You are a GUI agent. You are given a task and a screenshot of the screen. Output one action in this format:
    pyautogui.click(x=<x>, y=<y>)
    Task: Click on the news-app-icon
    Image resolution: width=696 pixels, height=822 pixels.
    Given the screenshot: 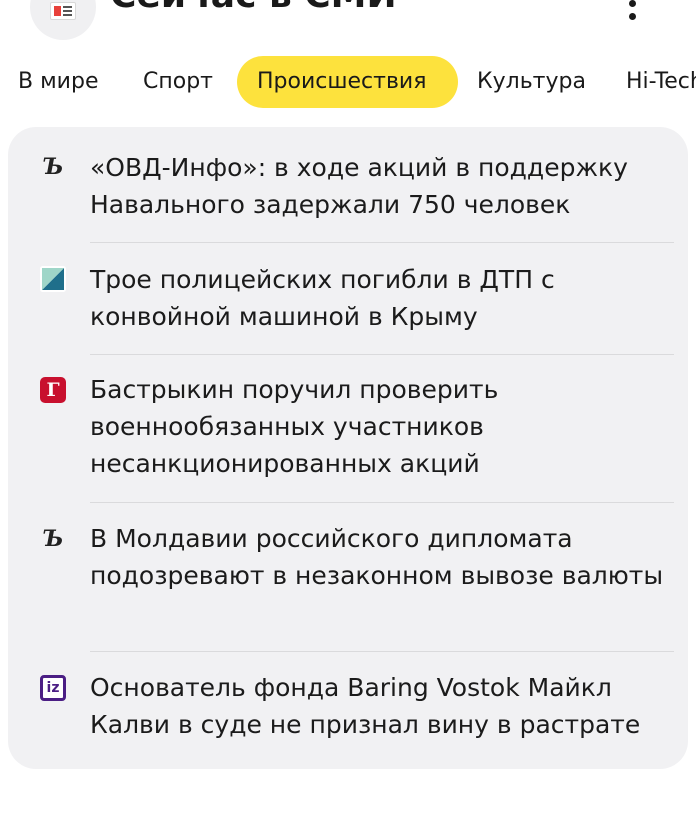 What is the action you would take?
    pyautogui.click(x=63, y=20)
    